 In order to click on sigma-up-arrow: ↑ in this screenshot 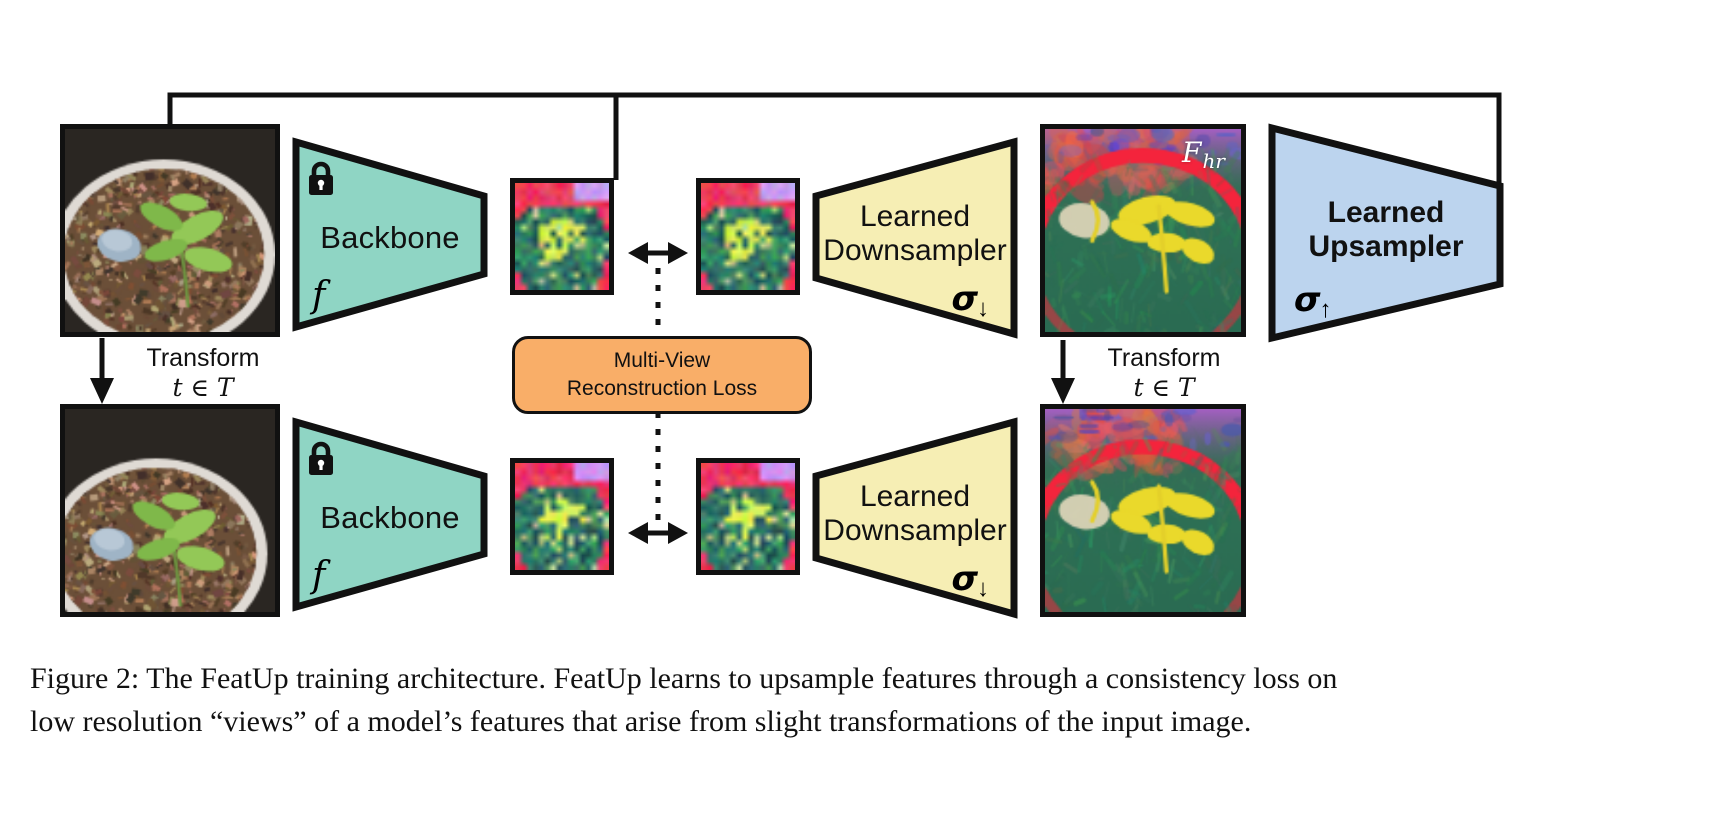, I will do `click(1325, 309)`.